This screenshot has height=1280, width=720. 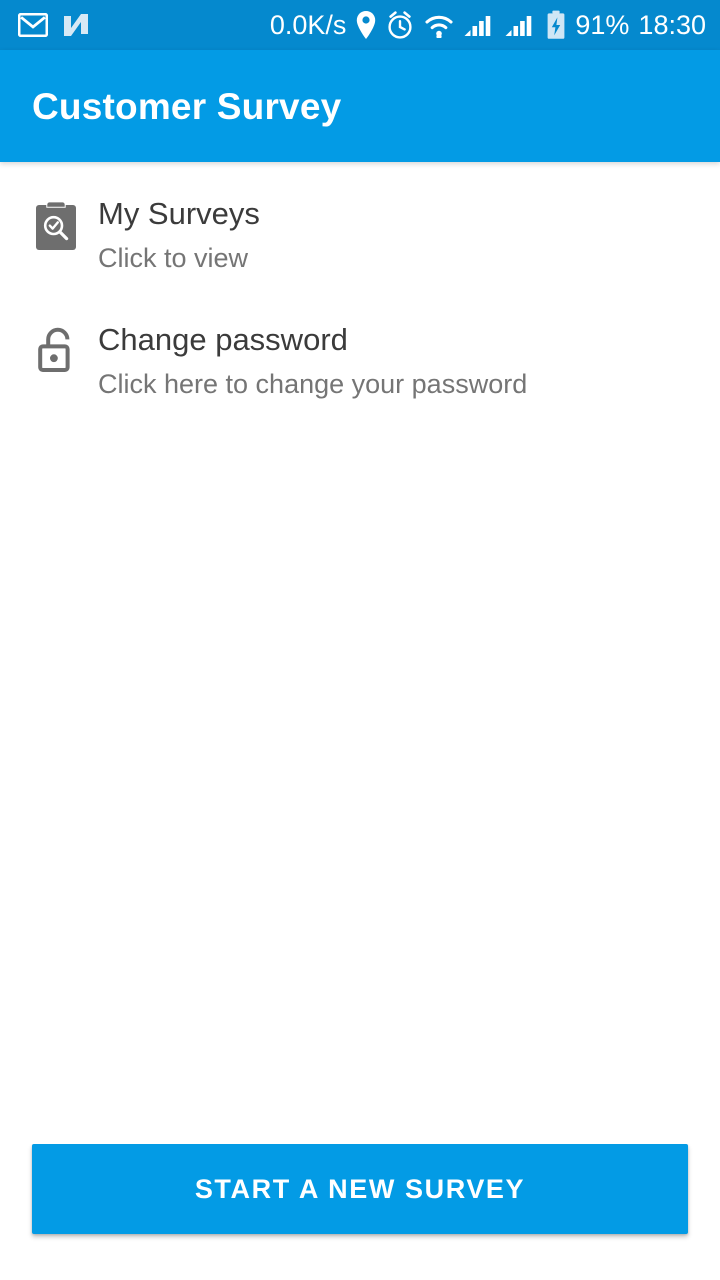 I want to click on app-bar: Customer Survey, so click(x=360, y=106).